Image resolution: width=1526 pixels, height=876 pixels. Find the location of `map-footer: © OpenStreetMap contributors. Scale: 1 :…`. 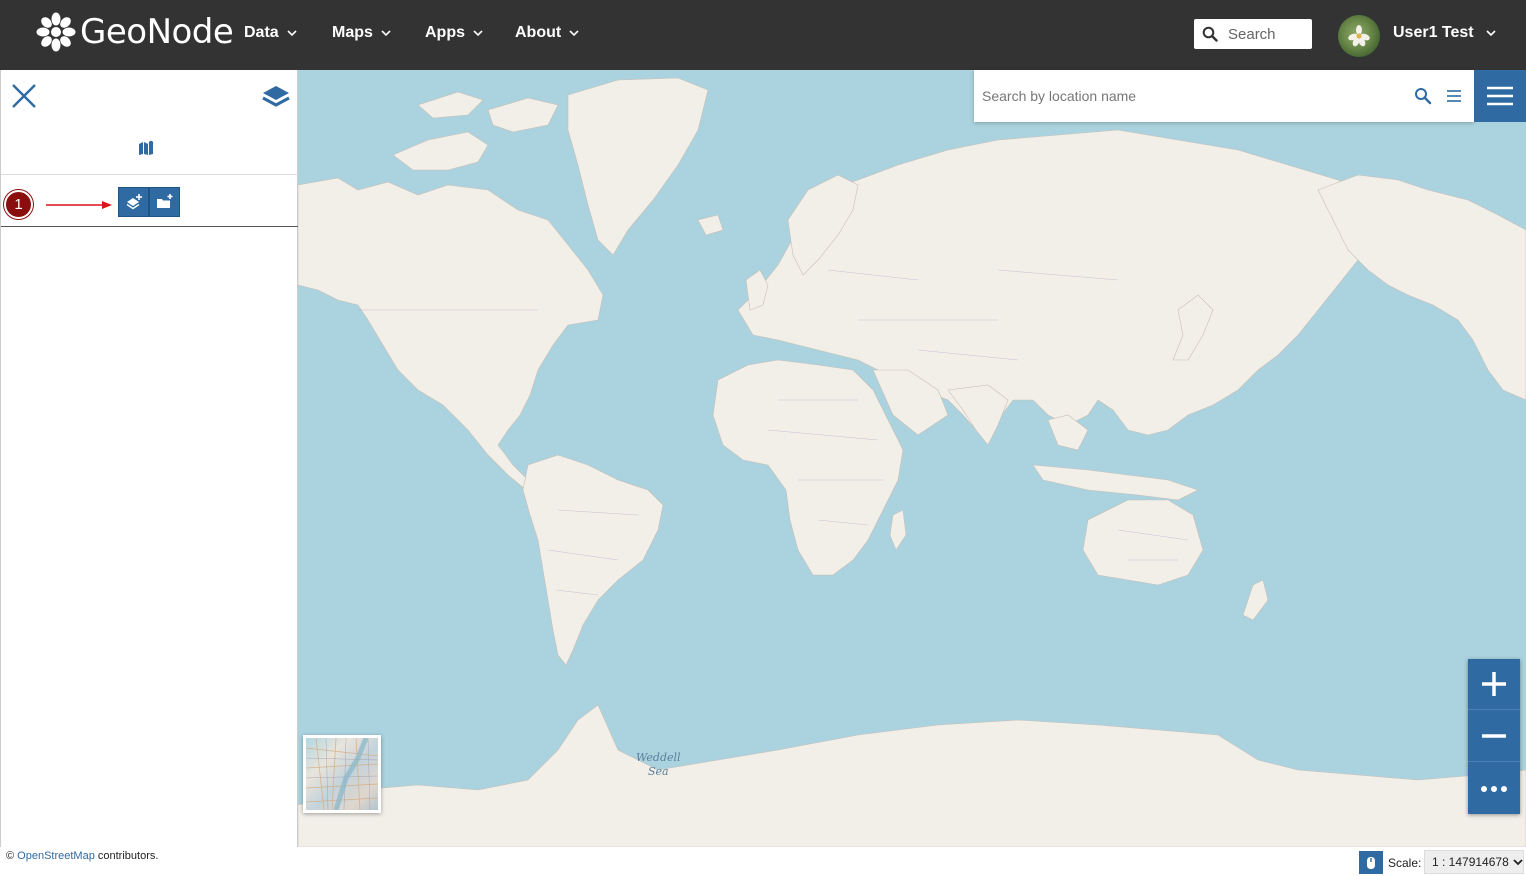

map-footer: © OpenStreetMap contributors. Scale: 1 :… is located at coordinates (763, 861).